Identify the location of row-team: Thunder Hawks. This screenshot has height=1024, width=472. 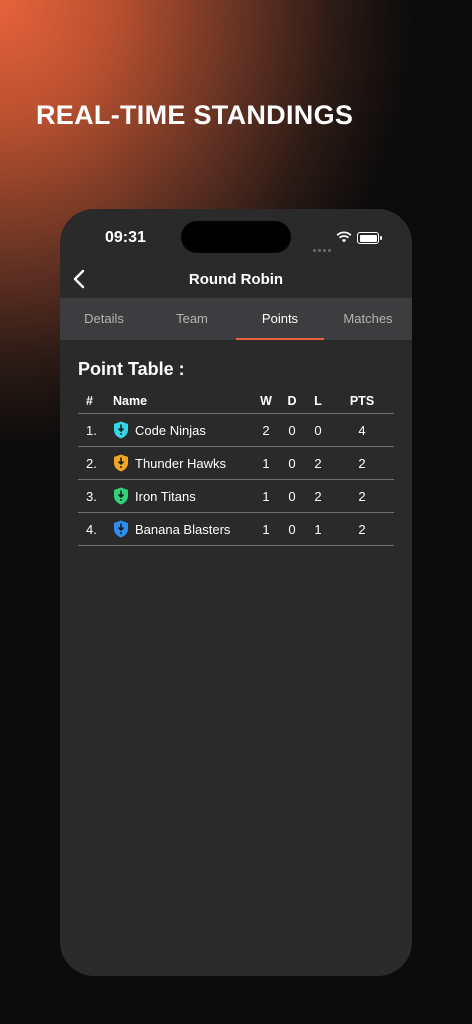
(183, 463).